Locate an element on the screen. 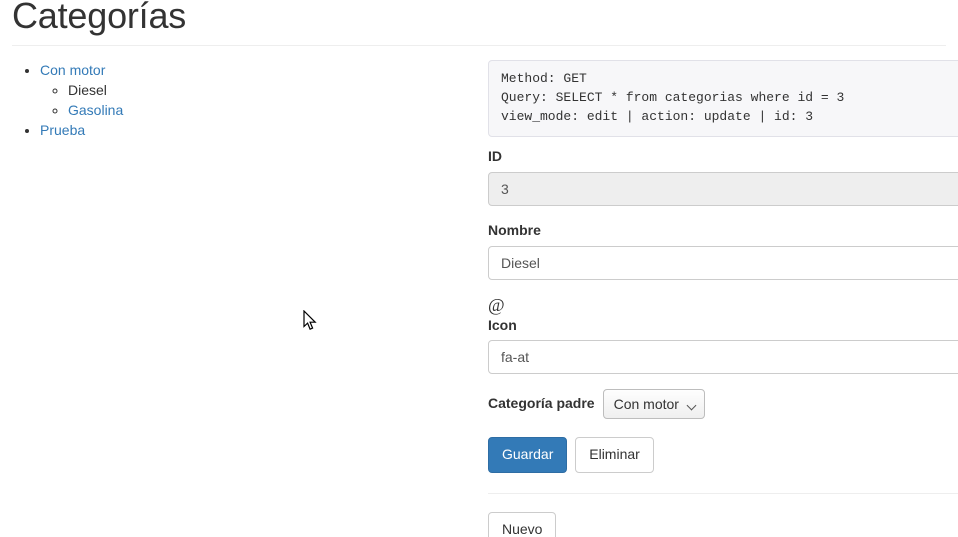 This screenshot has width=958, height=537. delete-button: Eliminar is located at coordinates (614, 455).